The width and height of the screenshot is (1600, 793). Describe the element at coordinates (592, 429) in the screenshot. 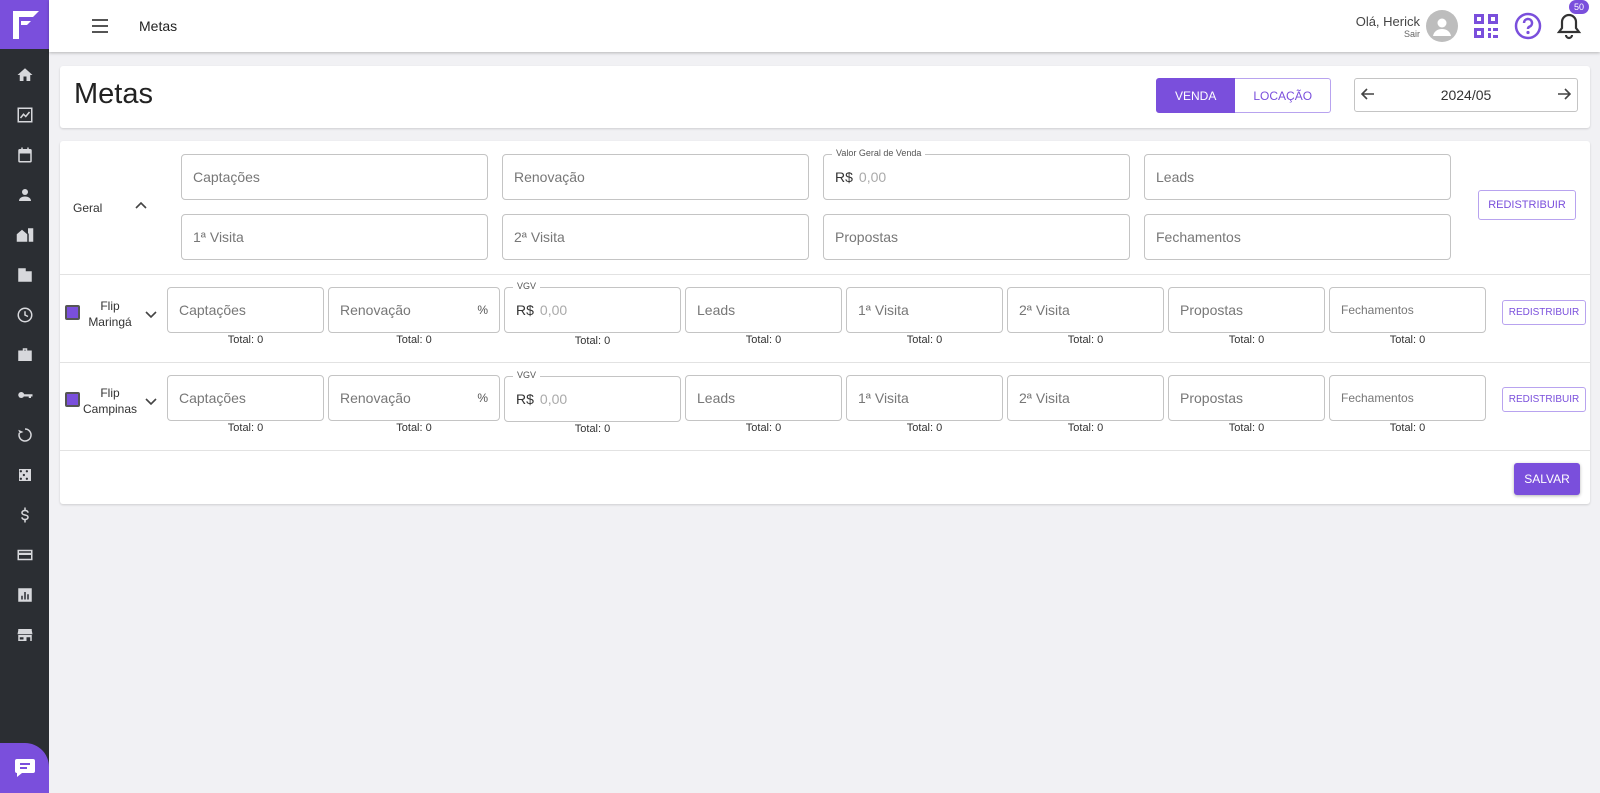

I see `campinas-vgv-total: Total: 0` at that location.